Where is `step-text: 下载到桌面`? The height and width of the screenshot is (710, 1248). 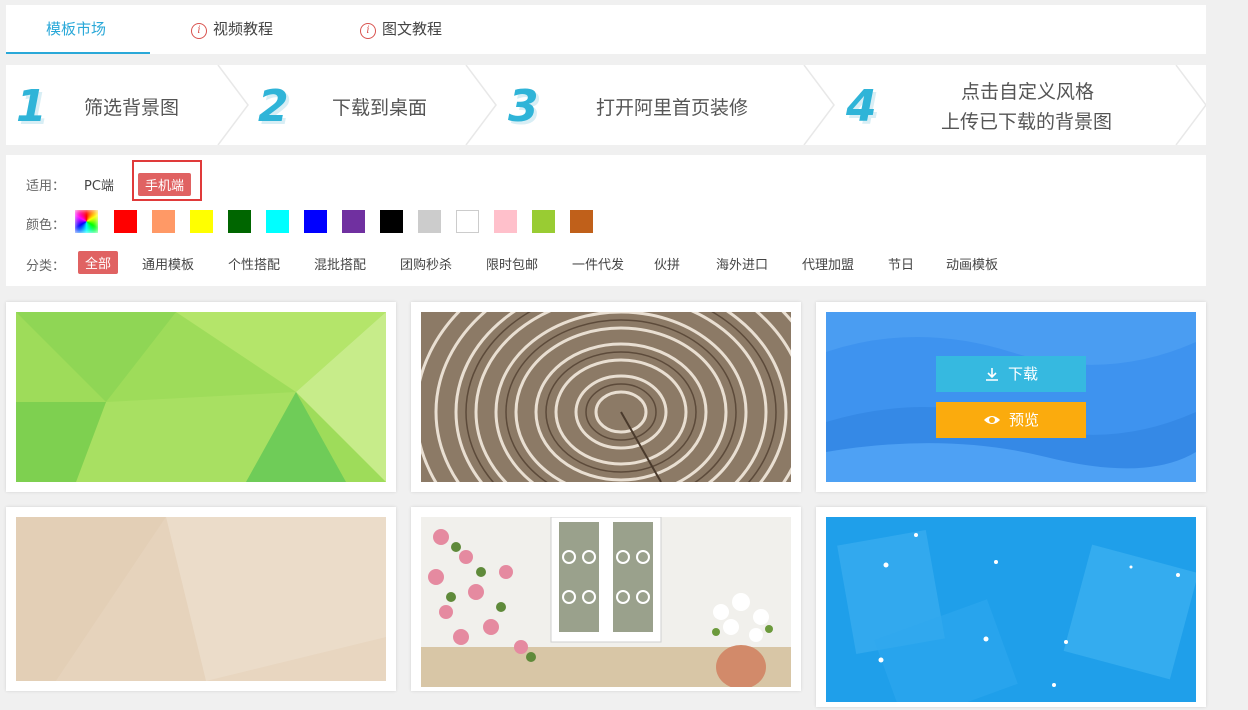 step-text: 下载到桌面 is located at coordinates (380, 108).